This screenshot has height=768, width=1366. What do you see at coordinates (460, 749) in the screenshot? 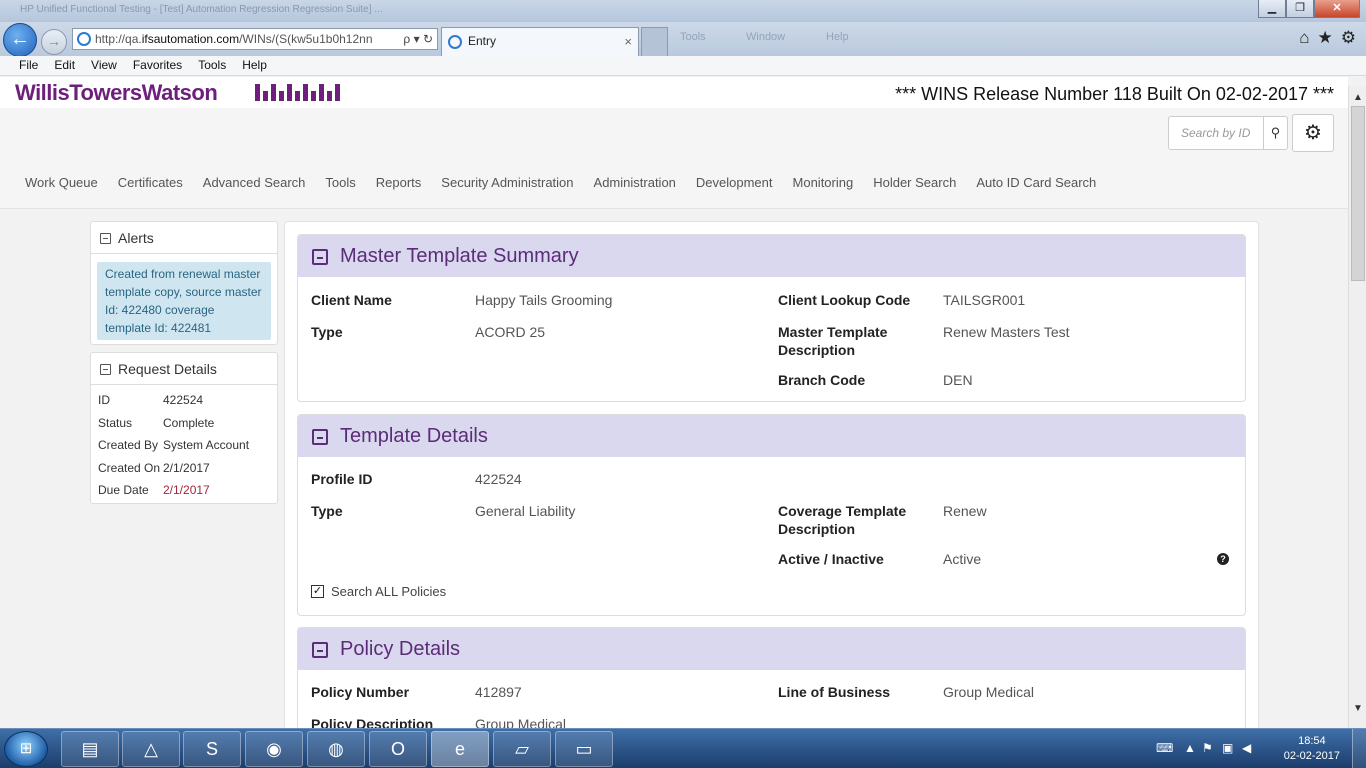
I see `ie-taskbar-icon: e` at bounding box center [460, 749].